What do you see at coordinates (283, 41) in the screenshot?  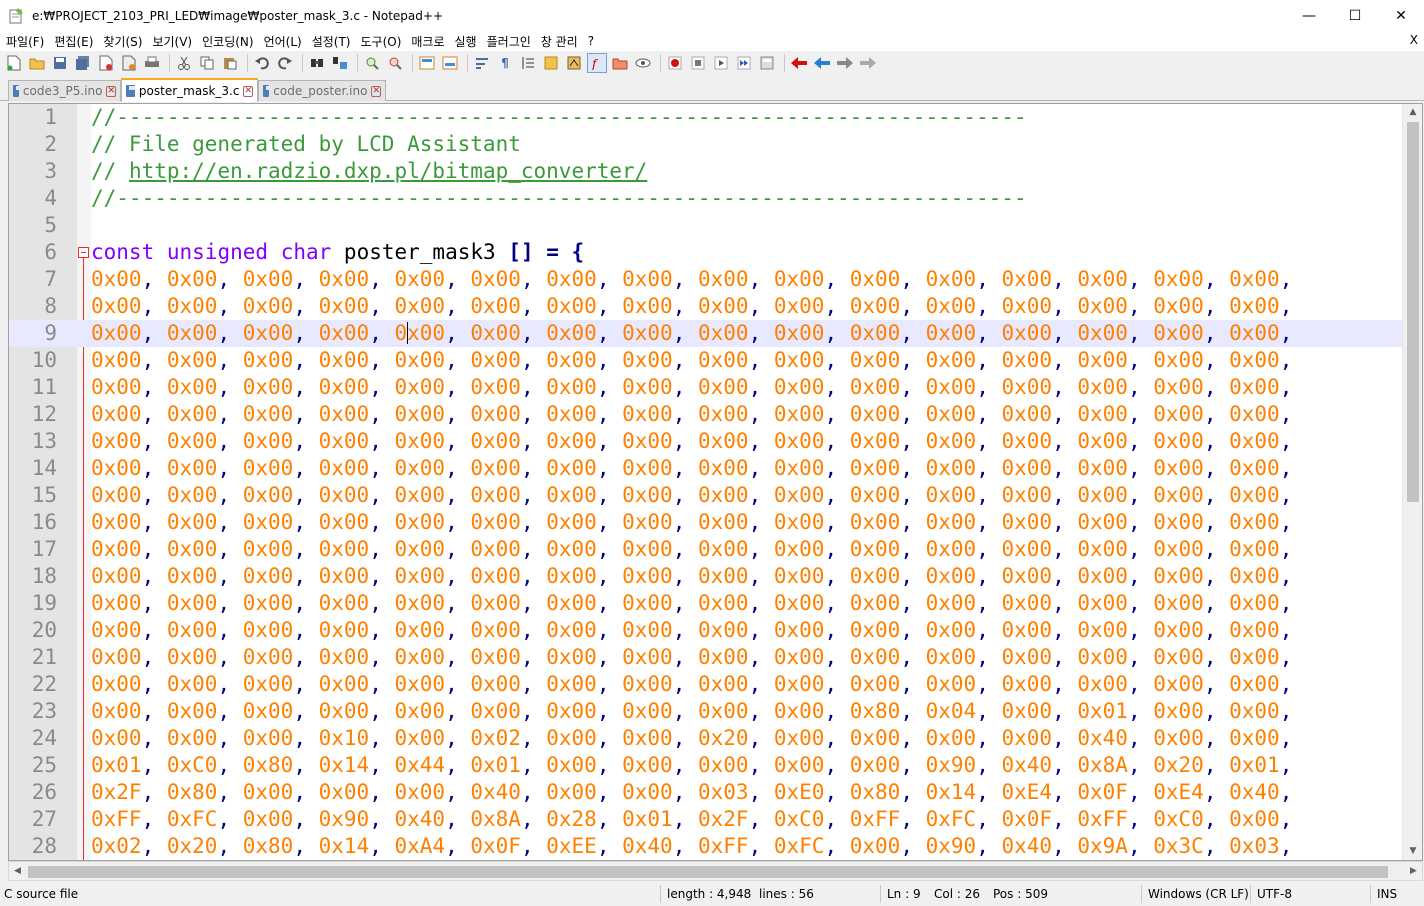 I see `menu-language: 언어(L)` at bounding box center [283, 41].